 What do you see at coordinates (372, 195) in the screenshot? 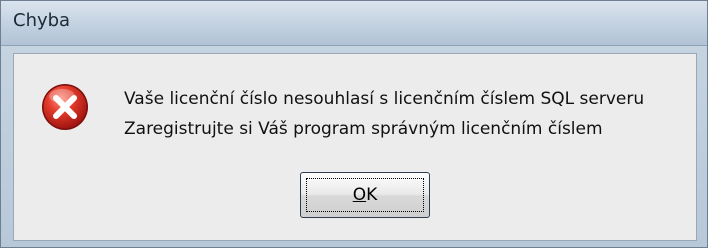
I see `ok-label-rest: K` at bounding box center [372, 195].